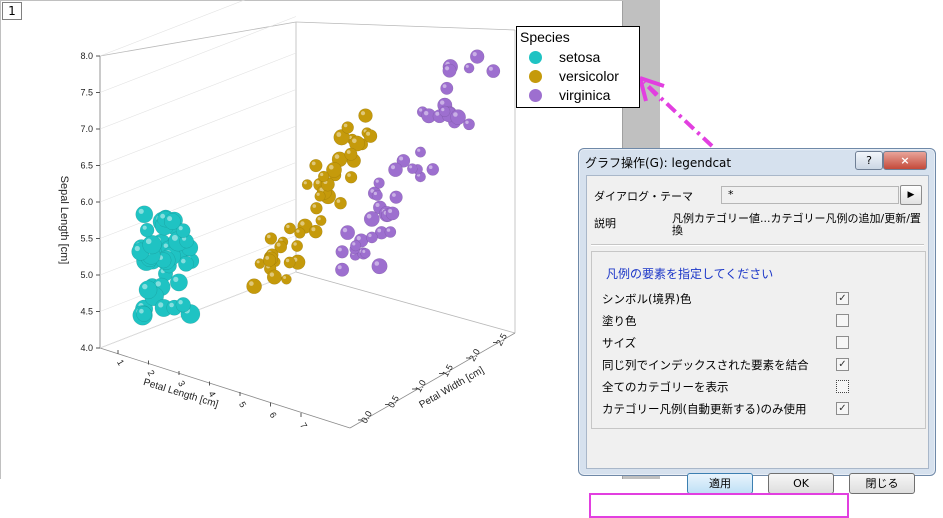  I want to click on option-combine-indexed: 同じ列でインデックスされた要素を結合, so click(727, 365).